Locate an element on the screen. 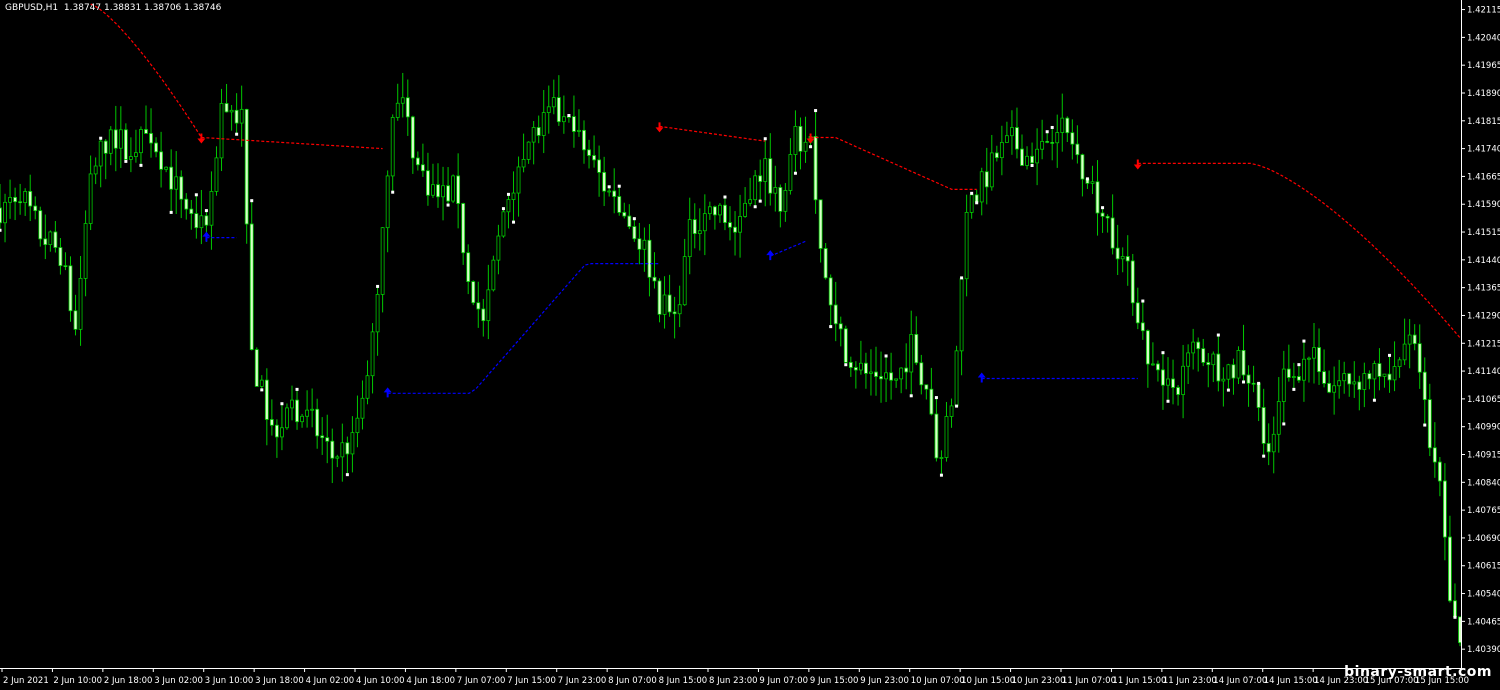 Image resolution: width=1500 pixels, height=690 pixels. x-tick-label: 10 Jun 23:00 is located at coordinates (1039, 681).